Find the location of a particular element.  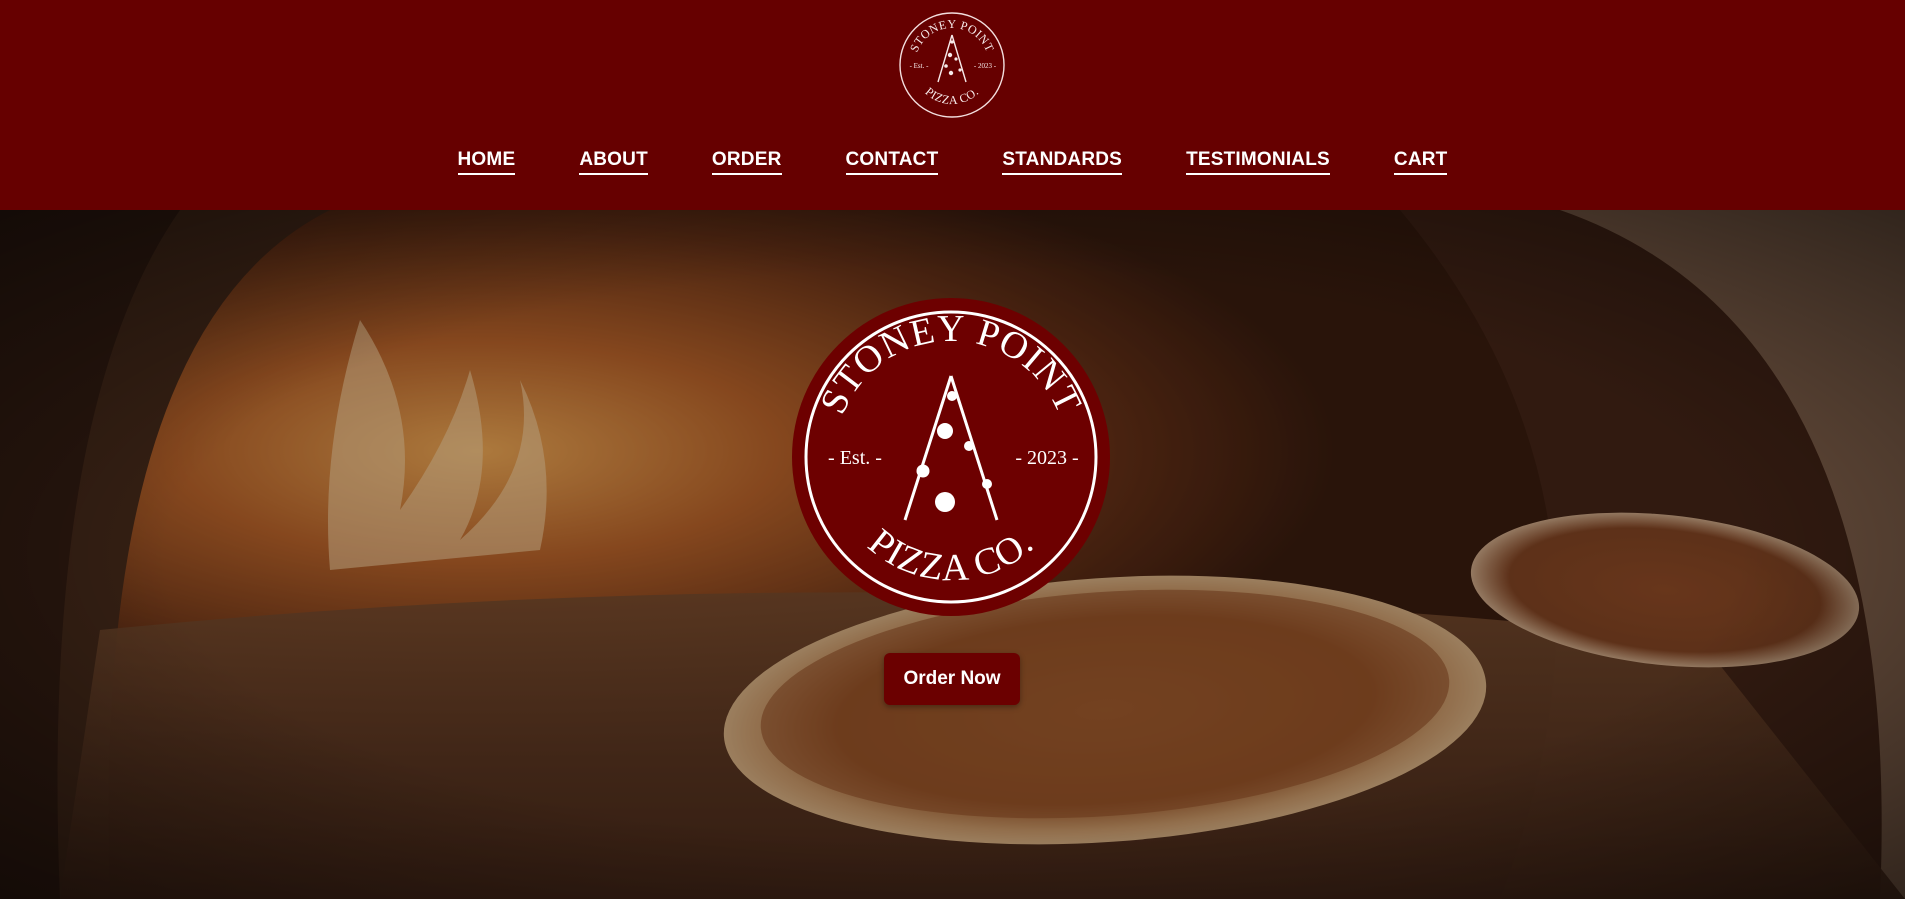

header-logo-est: - Est. - is located at coordinates (920, 66).